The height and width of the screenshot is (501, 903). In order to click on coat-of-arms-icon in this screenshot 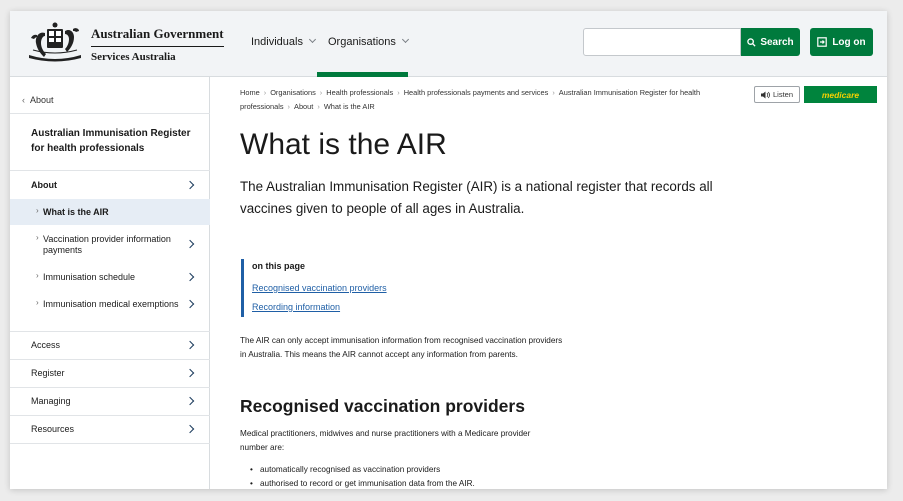, I will do `click(55, 42)`.